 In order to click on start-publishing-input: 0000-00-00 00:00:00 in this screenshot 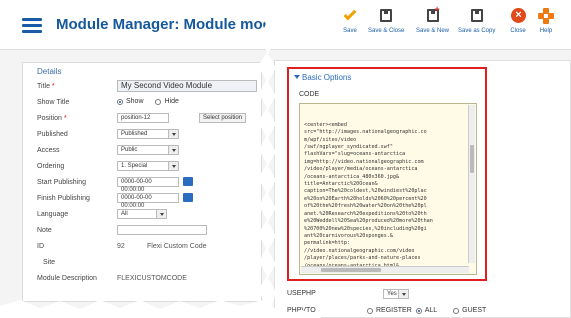, I will do `click(148, 185)`.